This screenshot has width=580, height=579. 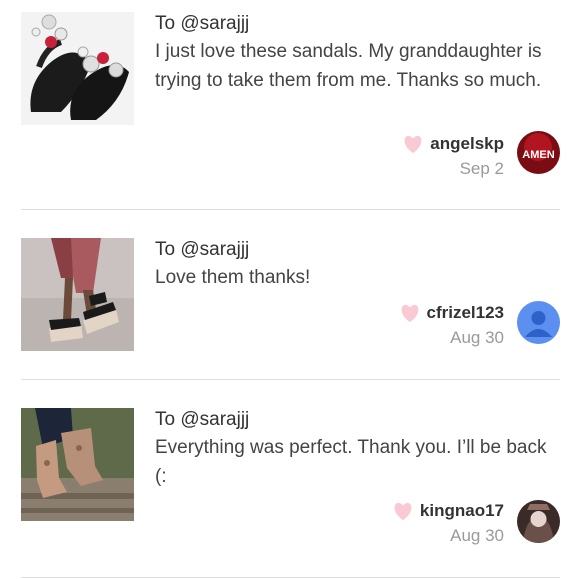 I want to click on review-meta: kingnao17 Aug 30, so click(x=448, y=524).